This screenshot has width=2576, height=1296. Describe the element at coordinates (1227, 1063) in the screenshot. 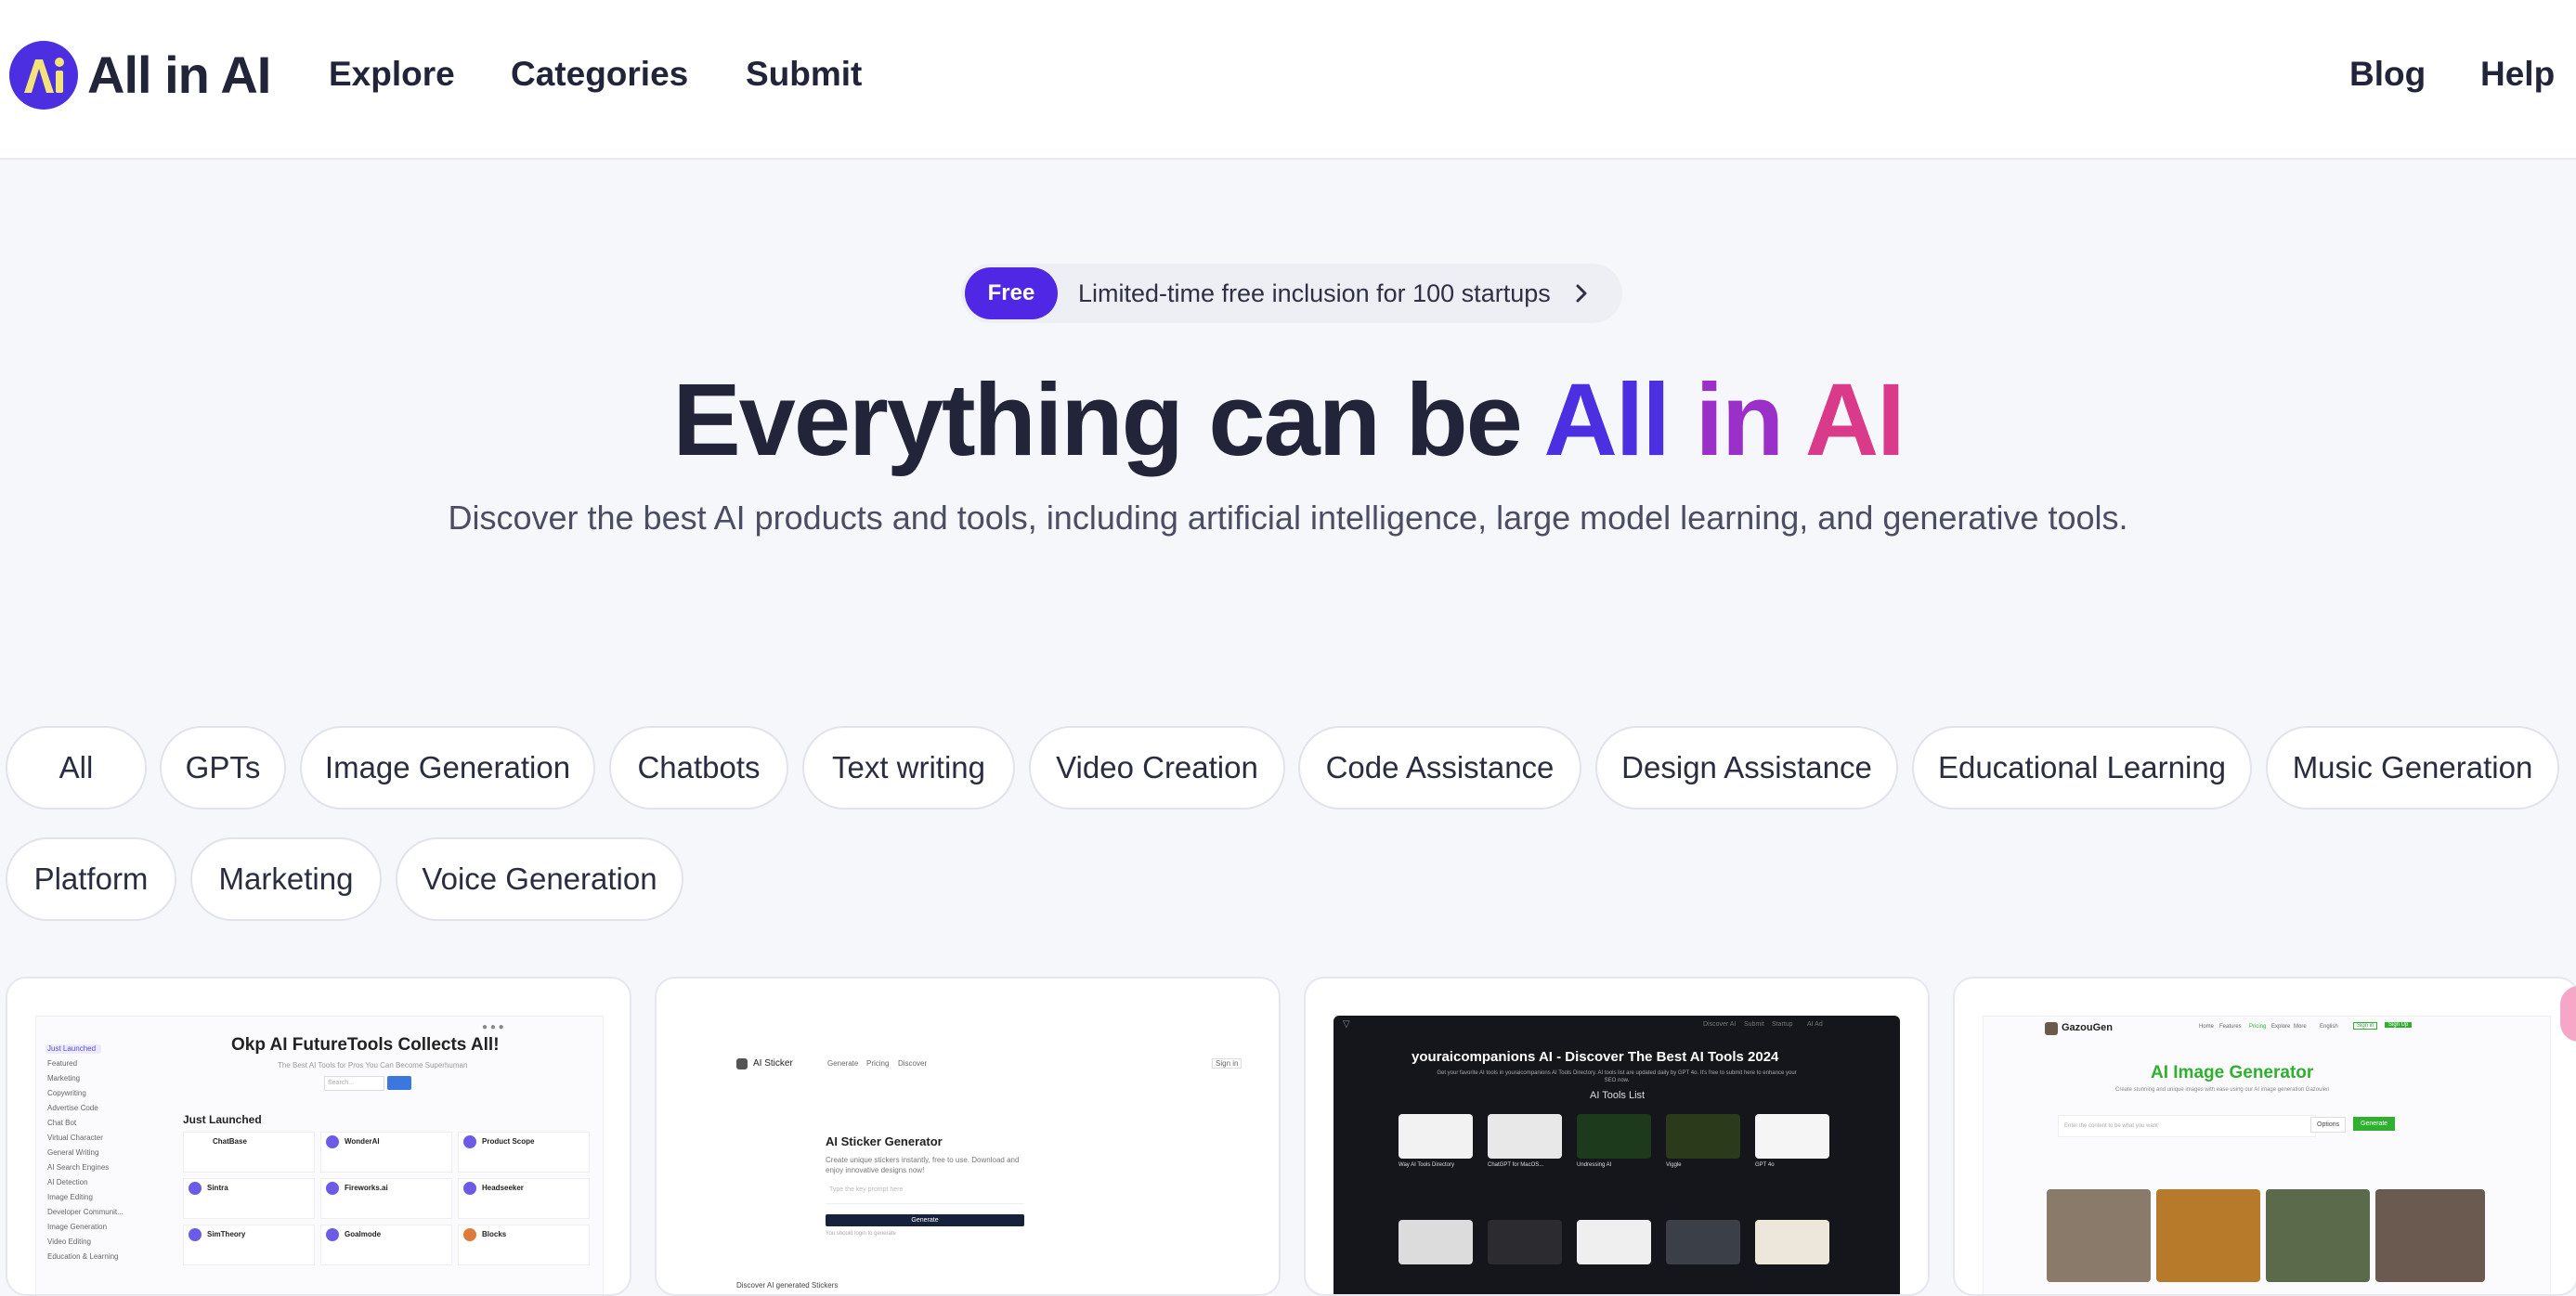

I see `site-signin: Sign in` at that location.